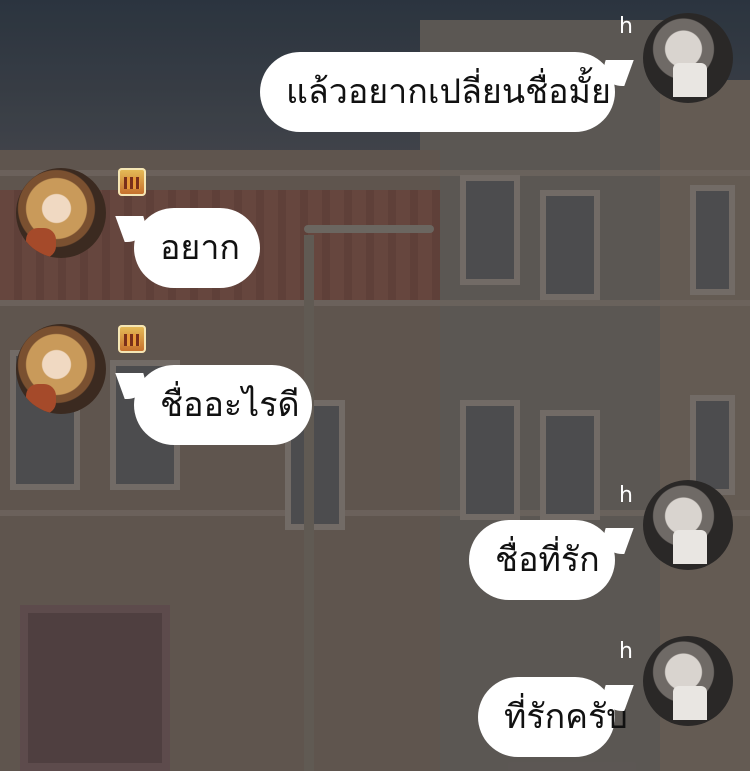 The height and width of the screenshot is (771, 750). Describe the element at coordinates (223, 405) in the screenshot. I see `message-bubble: ชื่ออะไรดี` at that location.